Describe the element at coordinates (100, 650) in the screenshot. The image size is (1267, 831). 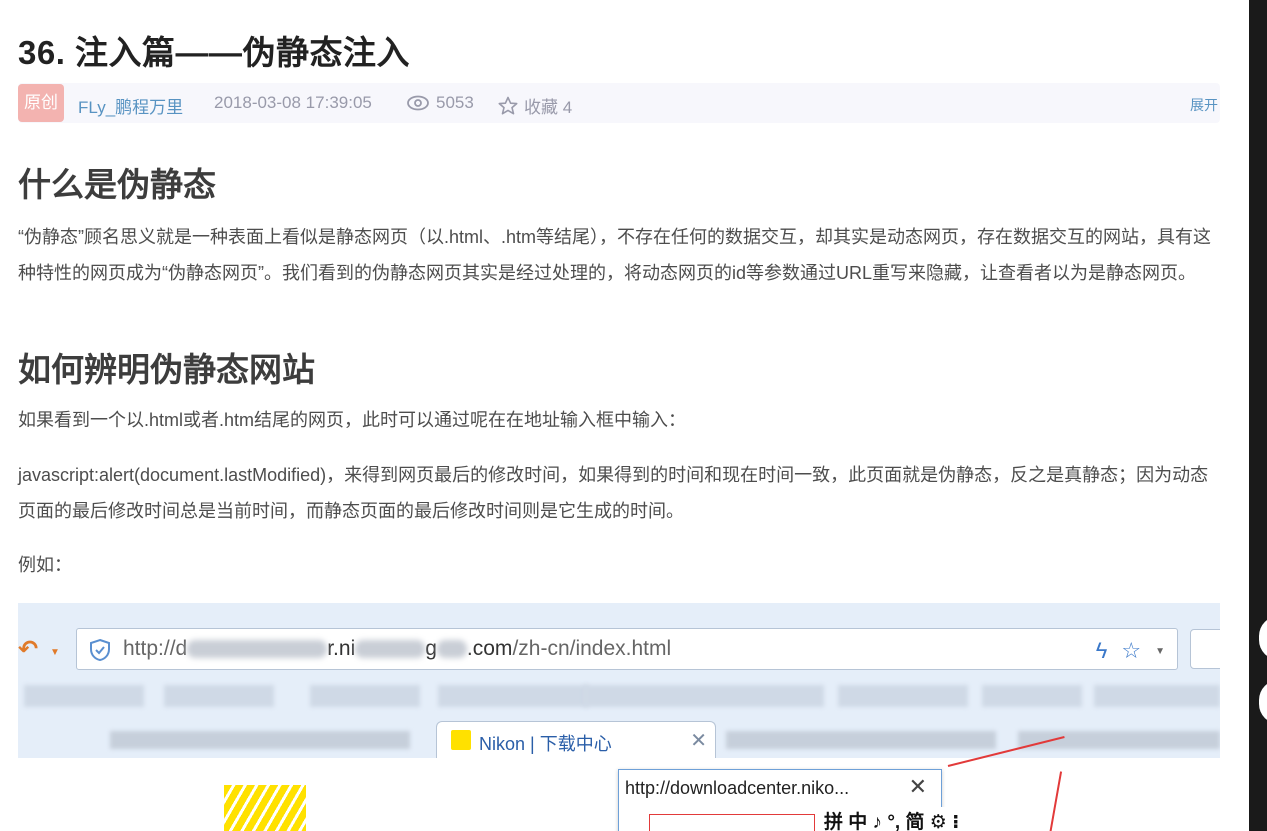
I see `shield-check-icon` at that location.